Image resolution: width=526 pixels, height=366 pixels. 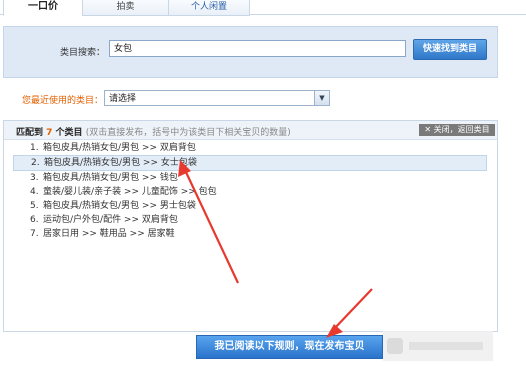 I want to click on search-label: 类目搜索：, so click(x=83, y=53).